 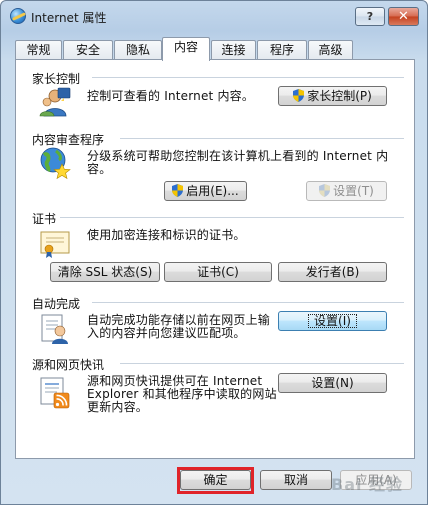 What do you see at coordinates (138, 50) in the screenshot?
I see `tab-privacy: 隐私` at bounding box center [138, 50].